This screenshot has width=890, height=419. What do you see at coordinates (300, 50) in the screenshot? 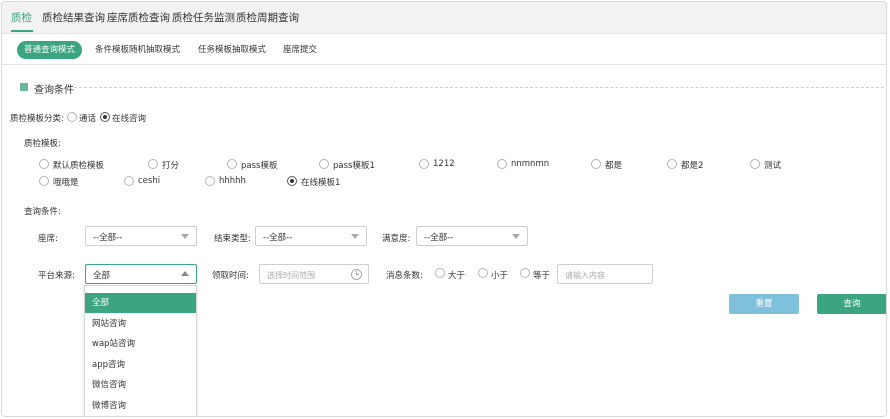
I see `tab-seat-submit: 座席提交` at bounding box center [300, 50].